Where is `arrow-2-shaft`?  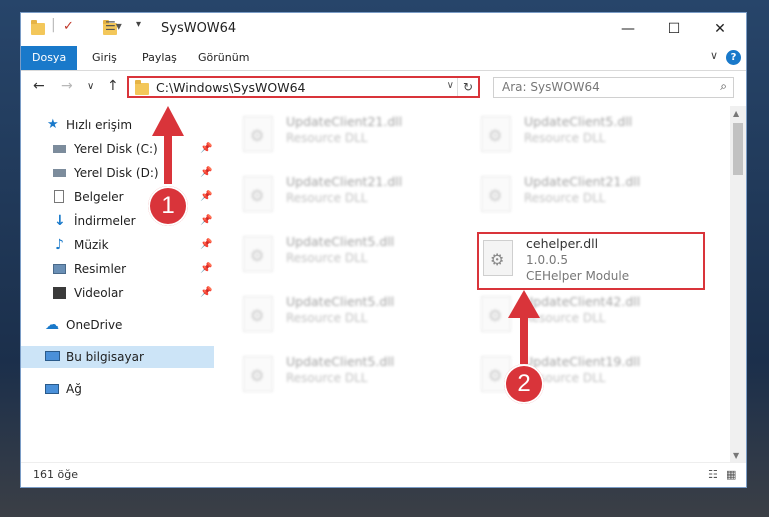 arrow-2-shaft is located at coordinates (524, 339).